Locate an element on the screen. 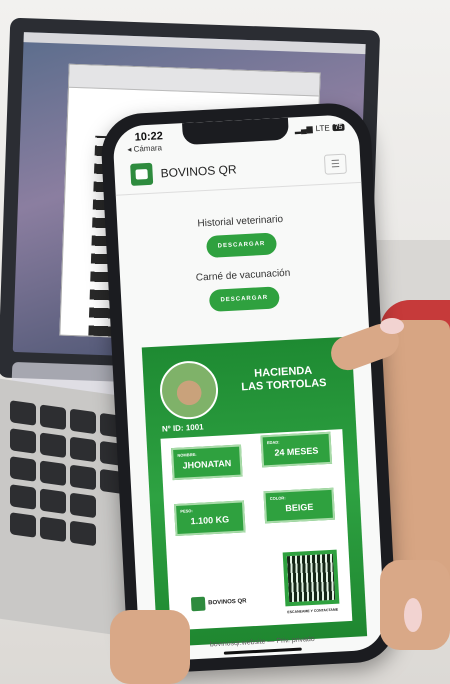  field-value: 24 MESES is located at coordinates (296, 451).